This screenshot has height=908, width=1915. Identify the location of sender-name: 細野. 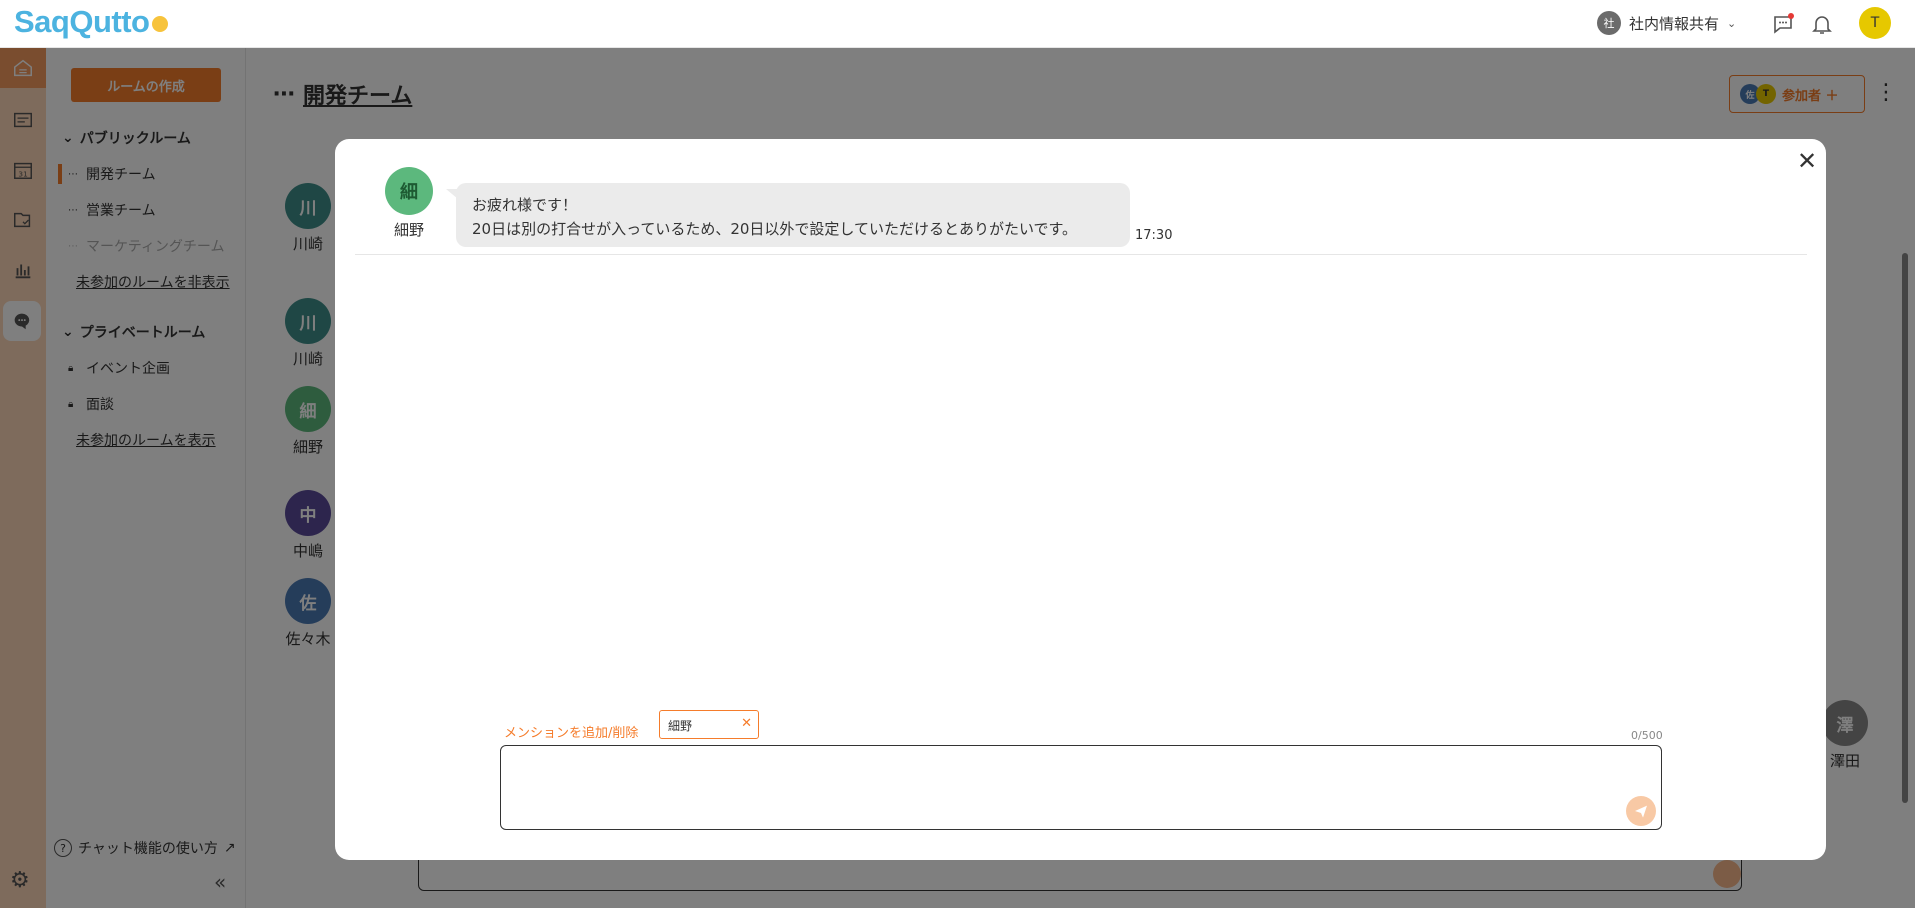
(408, 230).